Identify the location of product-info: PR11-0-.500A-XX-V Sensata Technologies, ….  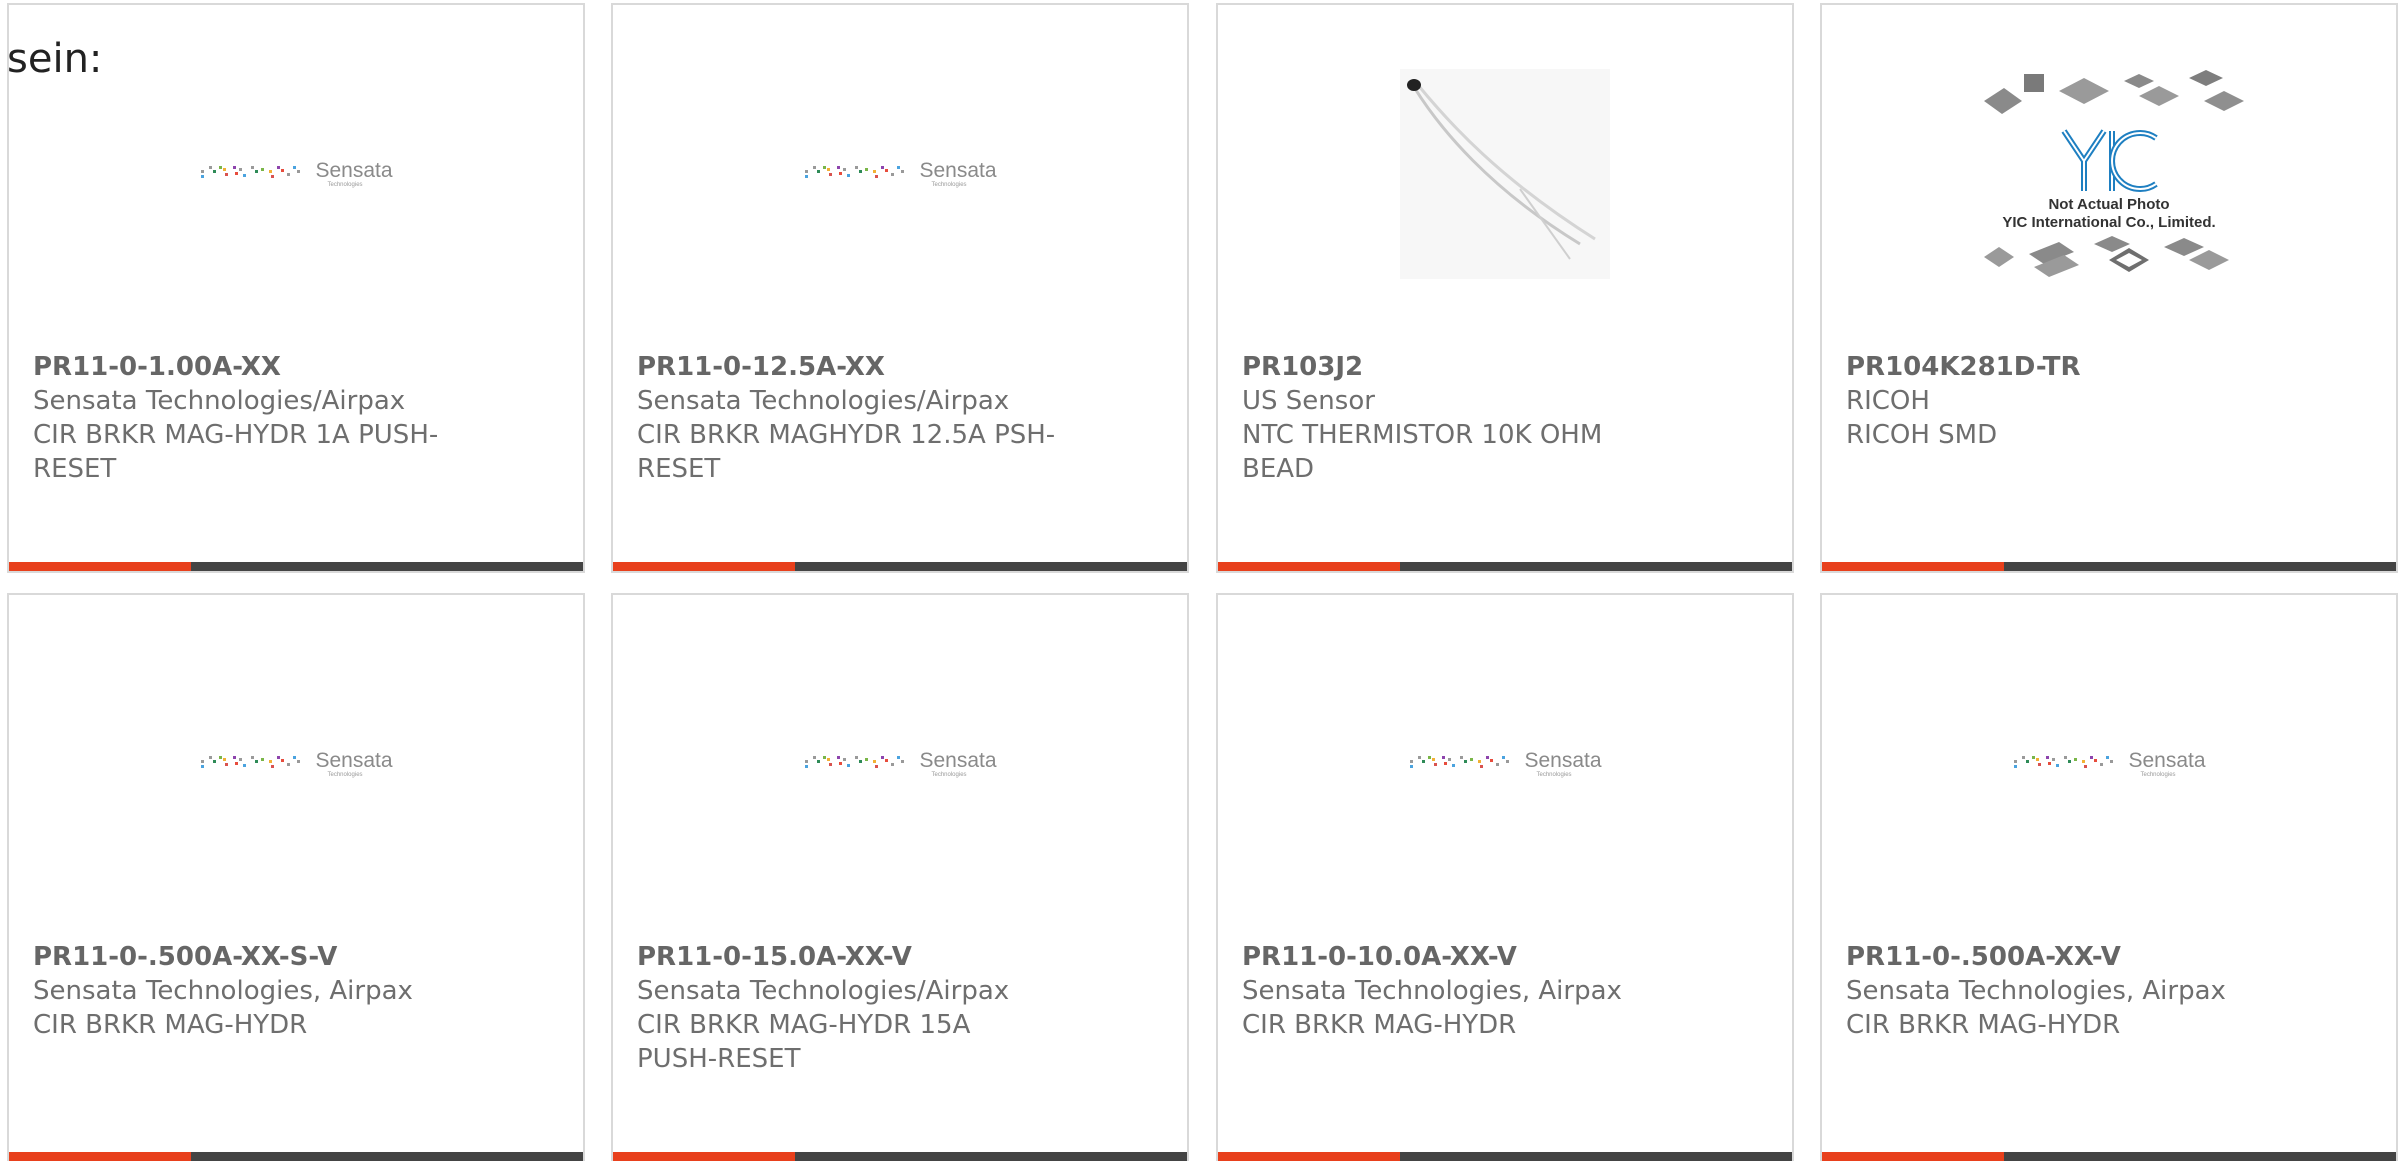
(2056, 991).